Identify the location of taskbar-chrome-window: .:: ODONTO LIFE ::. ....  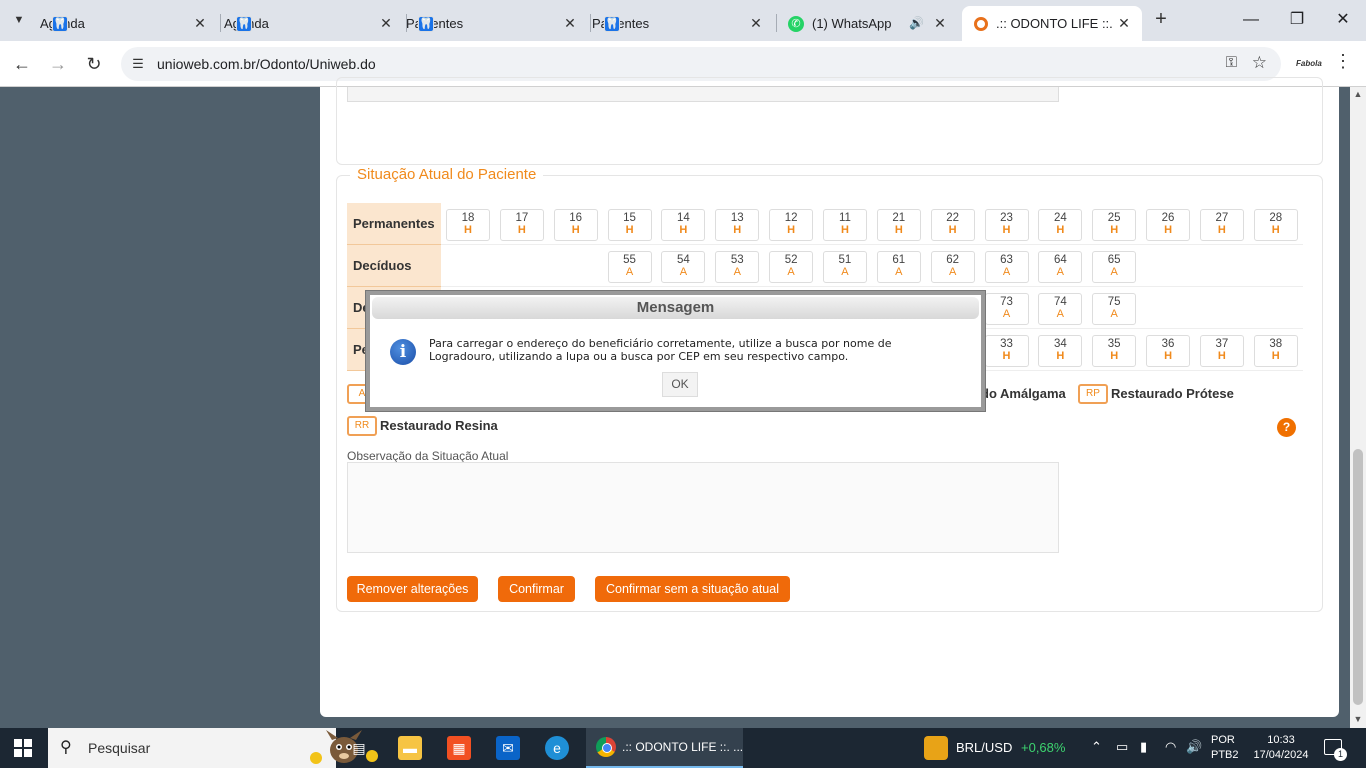
(664, 748).